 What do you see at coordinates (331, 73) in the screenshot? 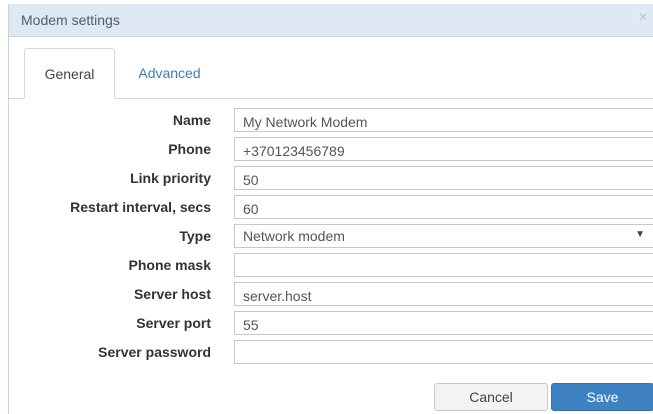
I see `tab-bar: General Advanced` at bounding box center [331, 73].